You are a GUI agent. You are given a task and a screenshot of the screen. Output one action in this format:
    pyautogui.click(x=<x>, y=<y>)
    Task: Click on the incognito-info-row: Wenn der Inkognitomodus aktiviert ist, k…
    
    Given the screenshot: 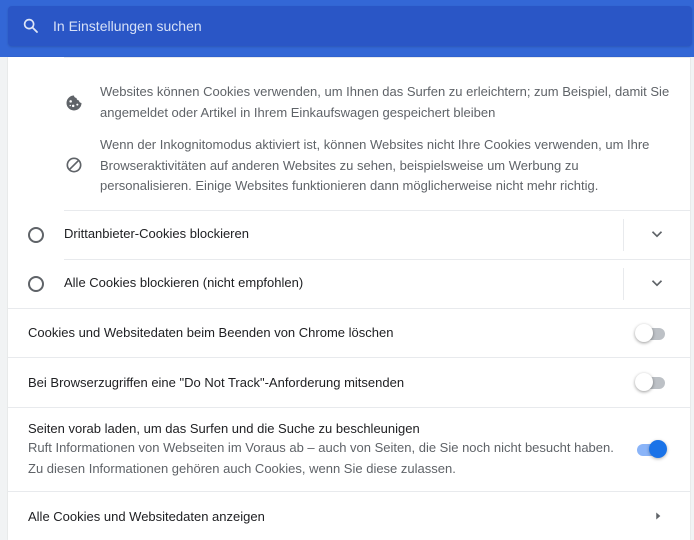 What is the action you would take?
    pyautogui.click(x=349, y=170)
    